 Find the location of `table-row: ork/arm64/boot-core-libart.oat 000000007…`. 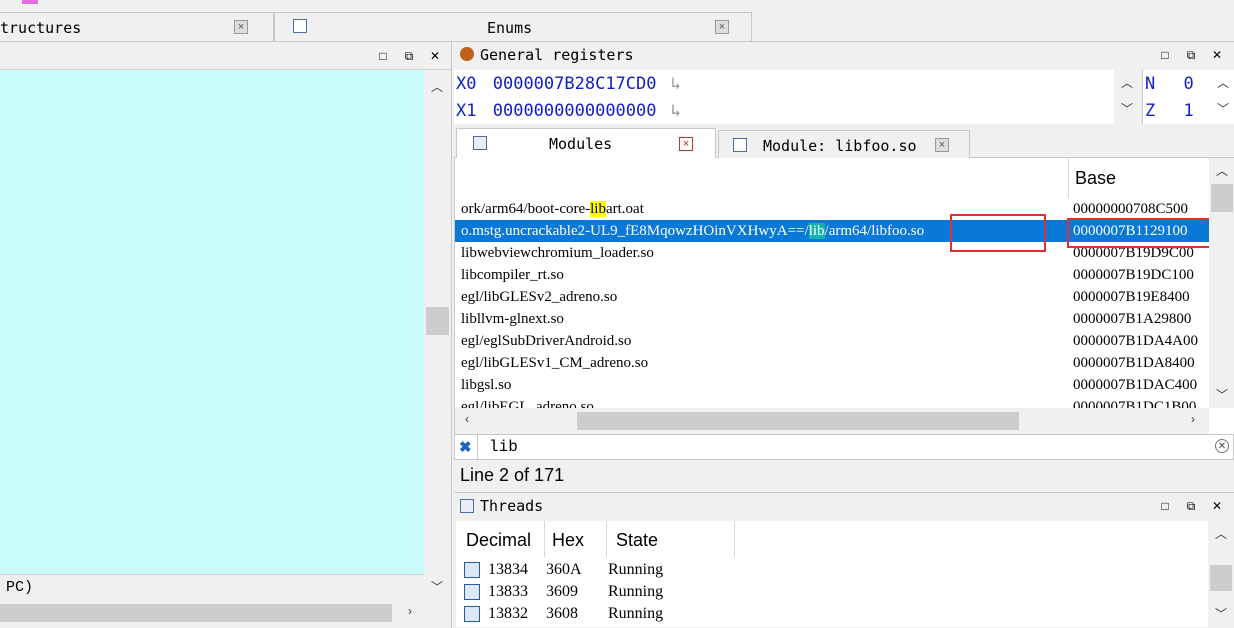

table-row: ork/arm64/boot-core-libart.oat 000000007… is located at coordinates (835, 209).